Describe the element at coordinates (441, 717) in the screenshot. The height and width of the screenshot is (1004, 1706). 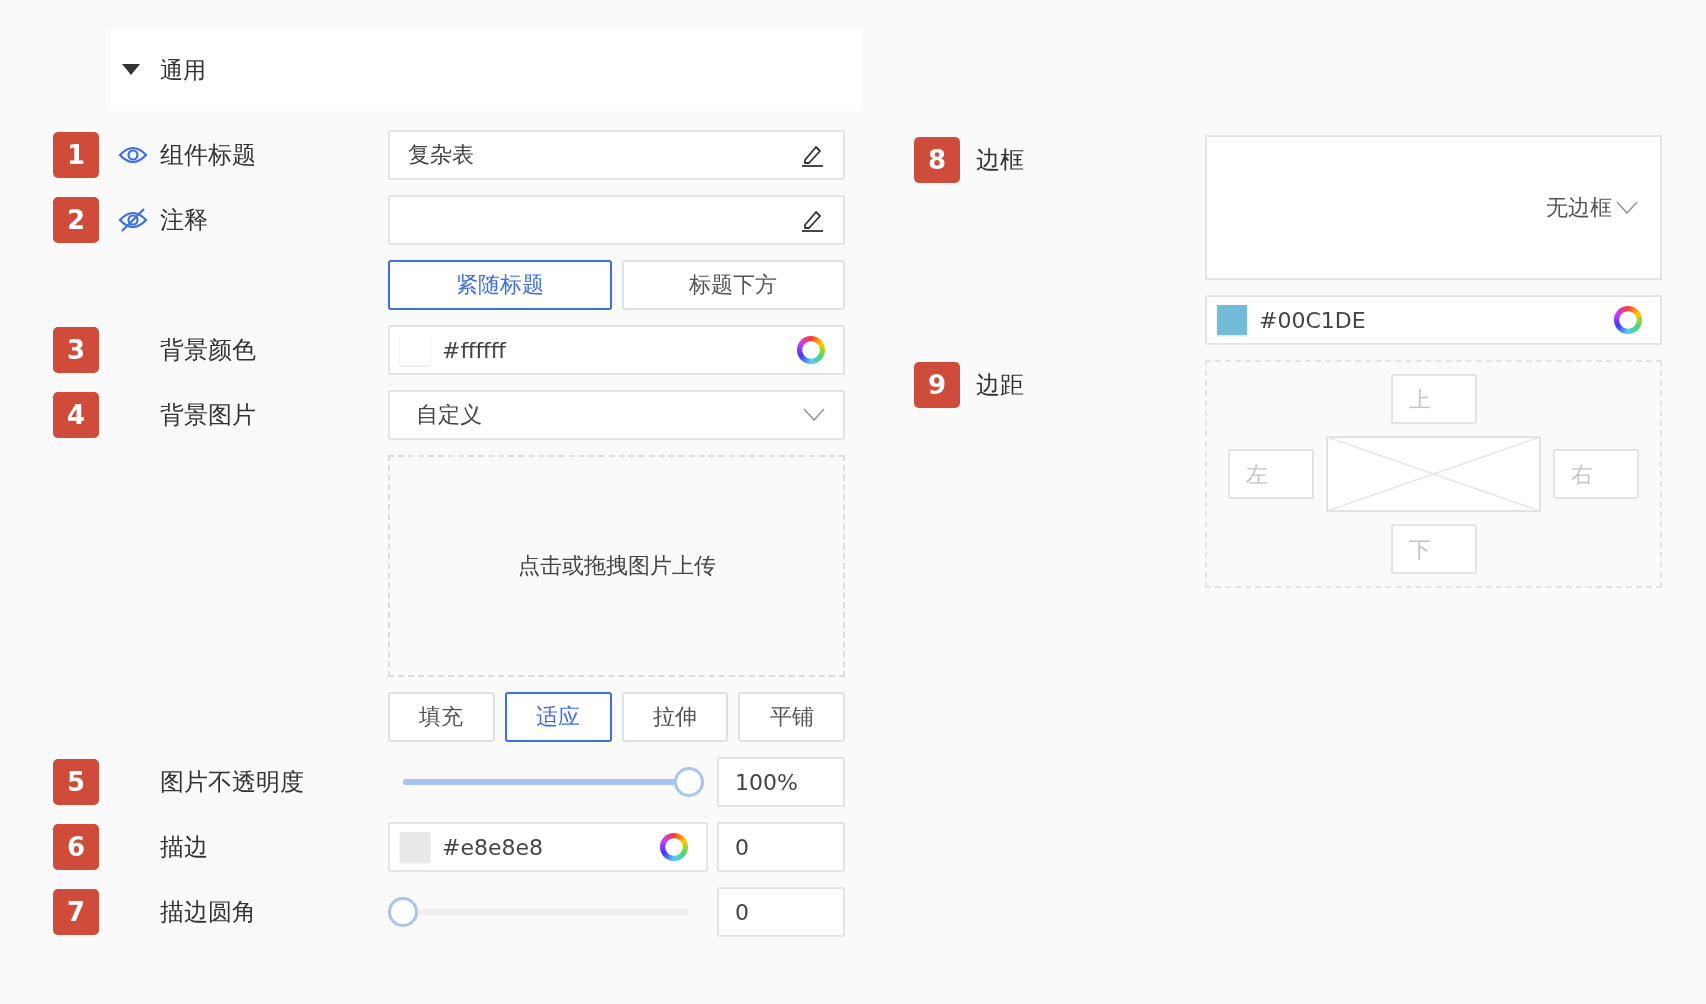
I see `option-button: 填充` at that location.